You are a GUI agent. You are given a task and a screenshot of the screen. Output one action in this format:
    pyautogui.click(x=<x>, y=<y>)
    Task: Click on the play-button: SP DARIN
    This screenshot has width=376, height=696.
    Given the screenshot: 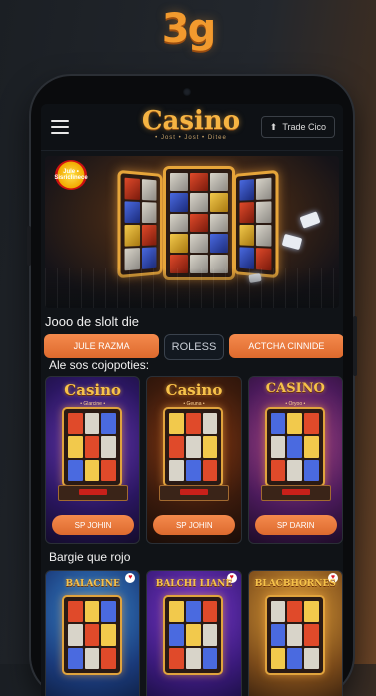 What is the action you would take?
    pyautogui.click(x=295, y=525)
    